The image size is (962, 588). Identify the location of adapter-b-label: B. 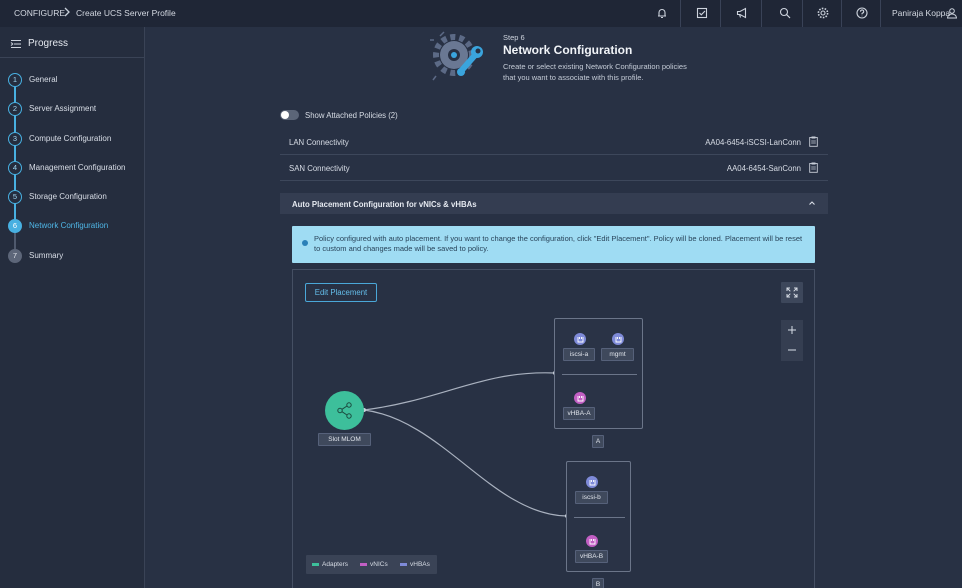
(598, 583).